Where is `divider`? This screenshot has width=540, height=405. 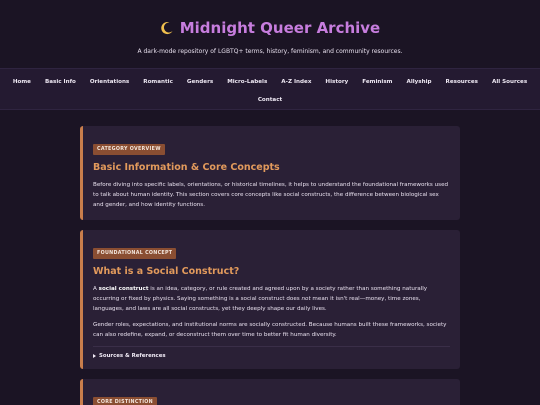 divider is located at coordinates (271, 346).